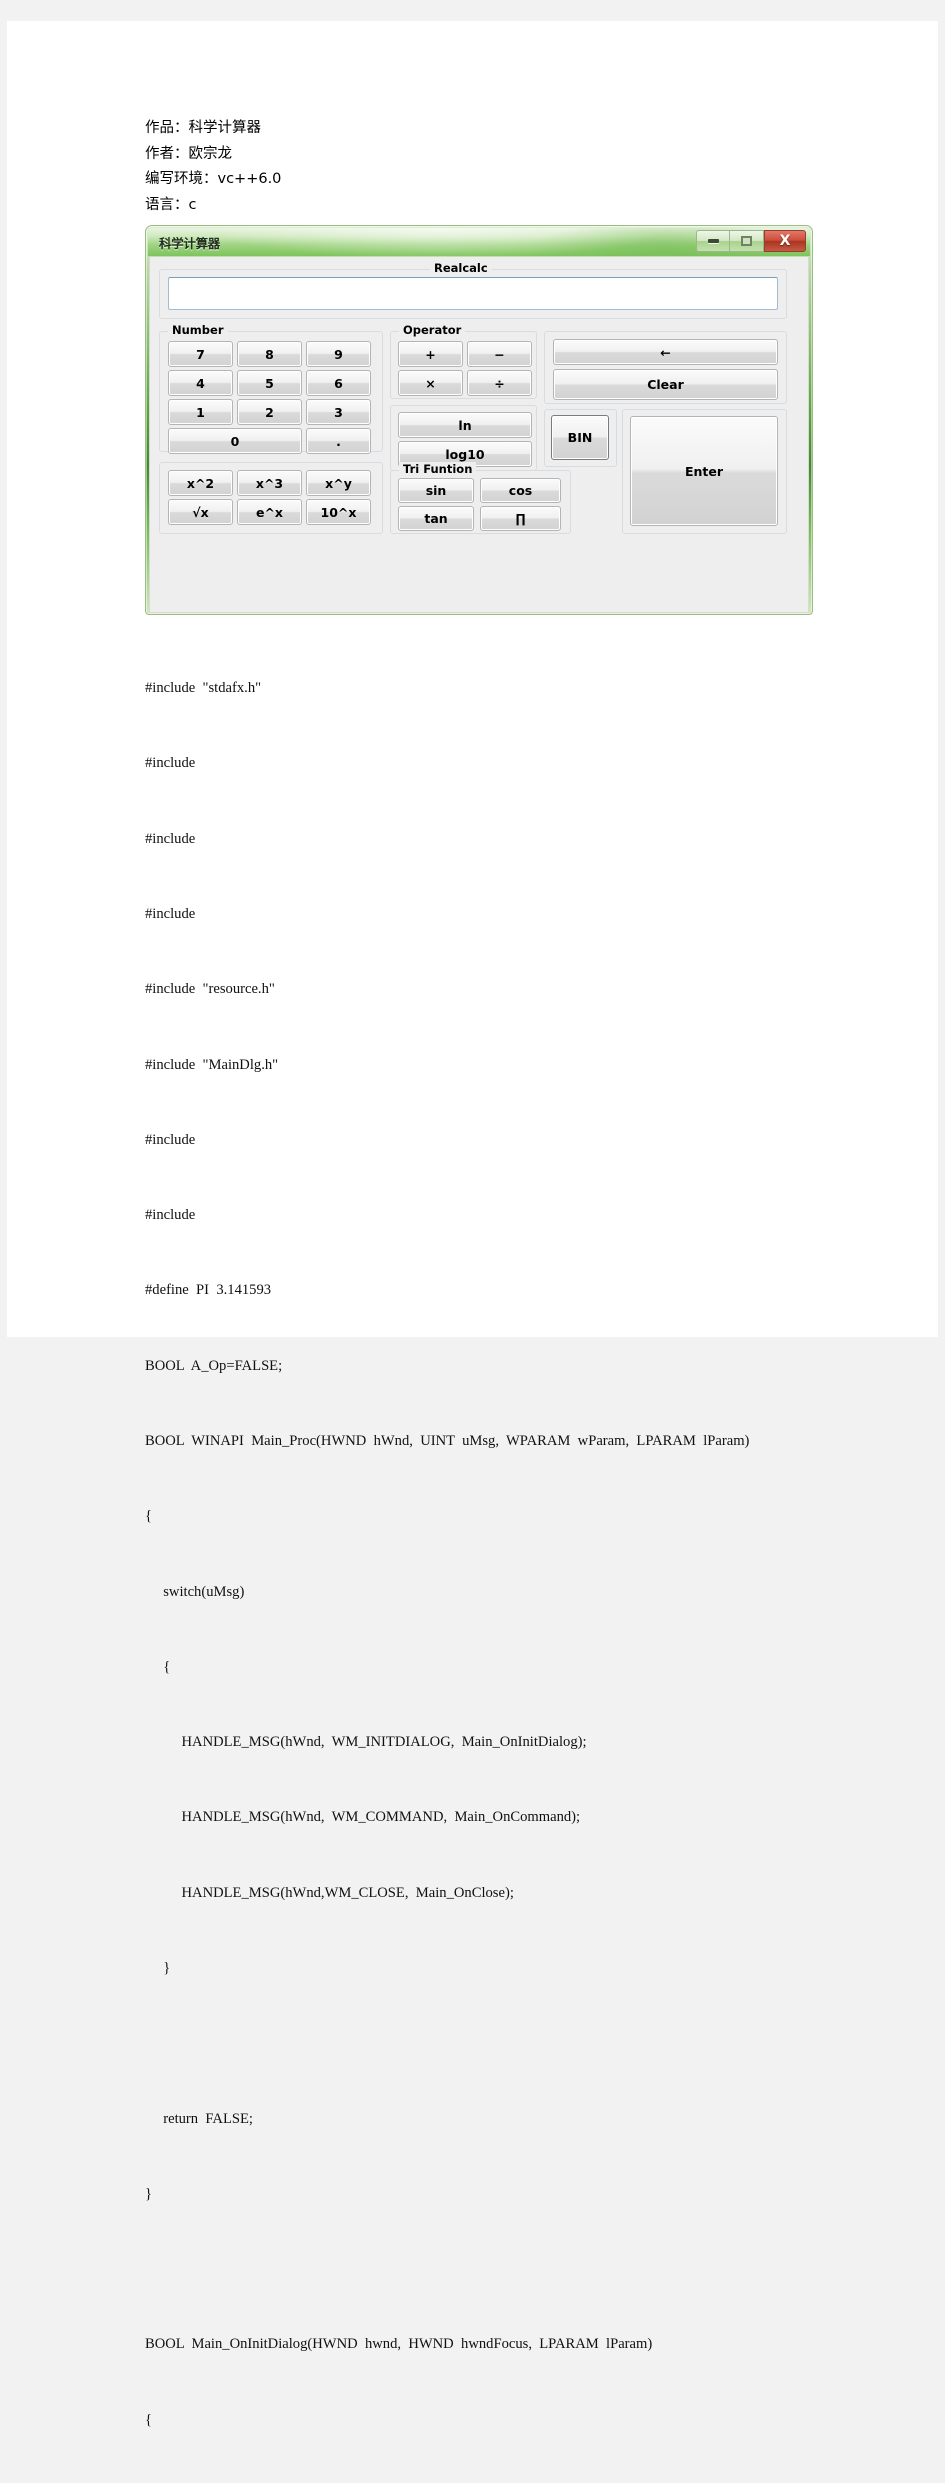  Describe the element at coordinates (473, 293) in the screenshot. I see `display-input` at that location.